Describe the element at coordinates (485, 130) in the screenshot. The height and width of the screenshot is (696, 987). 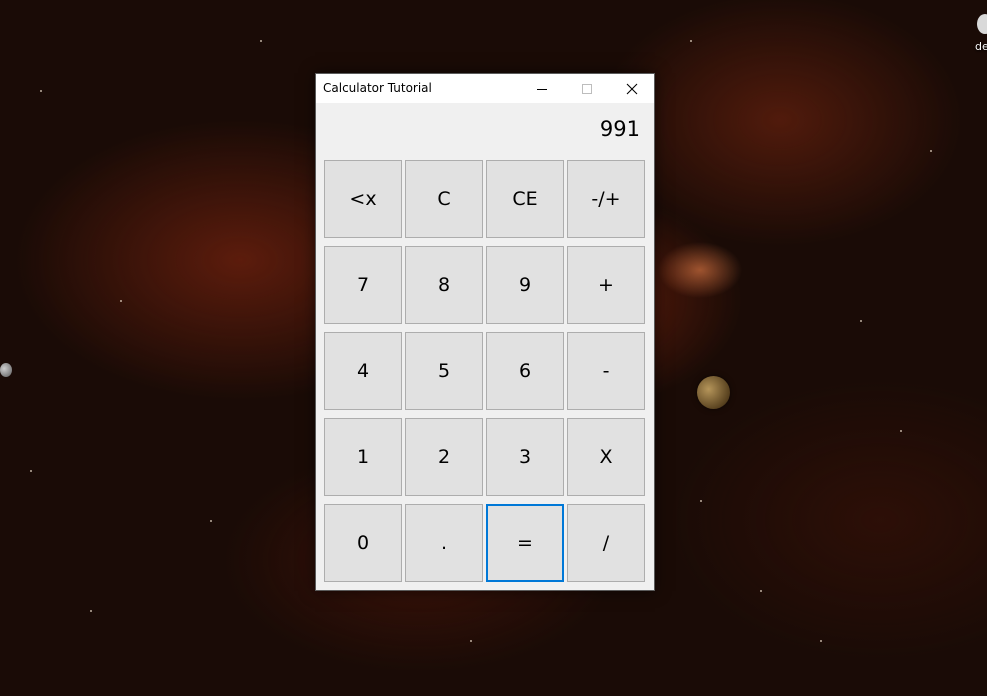
I see `result-display: 991` at that location.